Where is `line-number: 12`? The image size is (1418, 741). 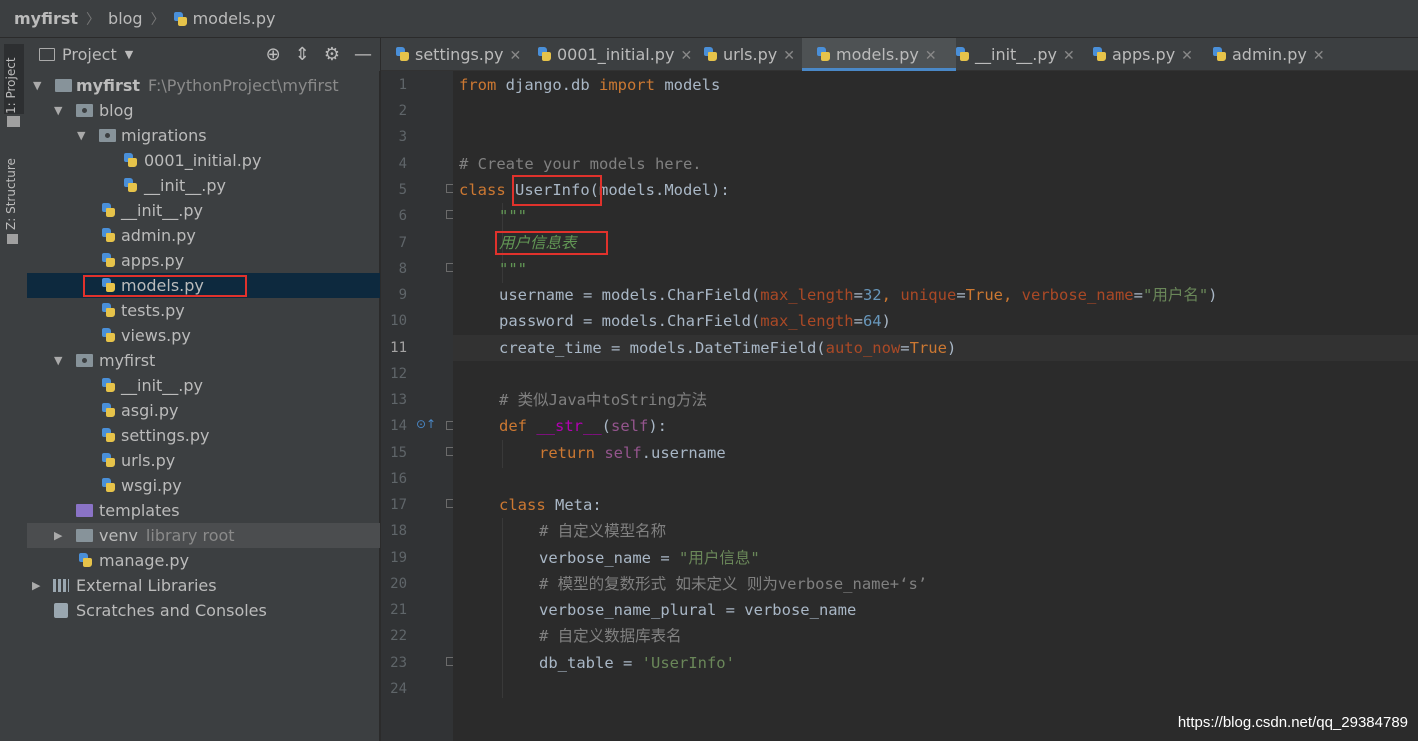 line-number: 12 is located at coordinates (398, 374).